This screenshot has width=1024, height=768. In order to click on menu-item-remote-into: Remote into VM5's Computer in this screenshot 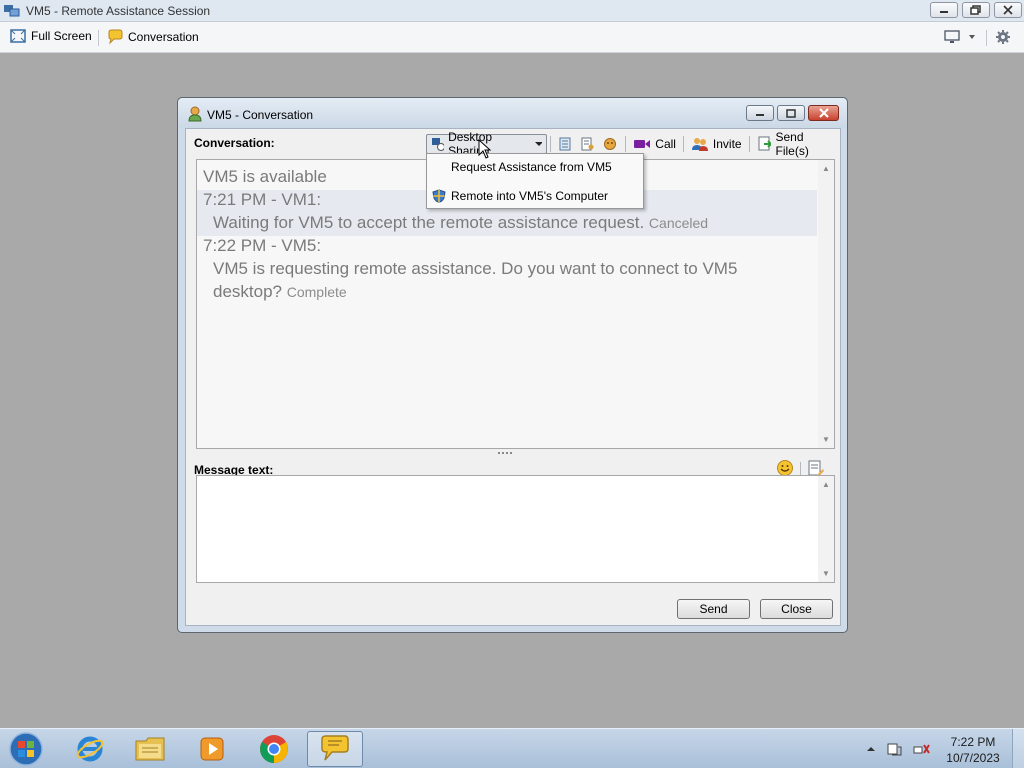, I will do `click(535, 196)`.